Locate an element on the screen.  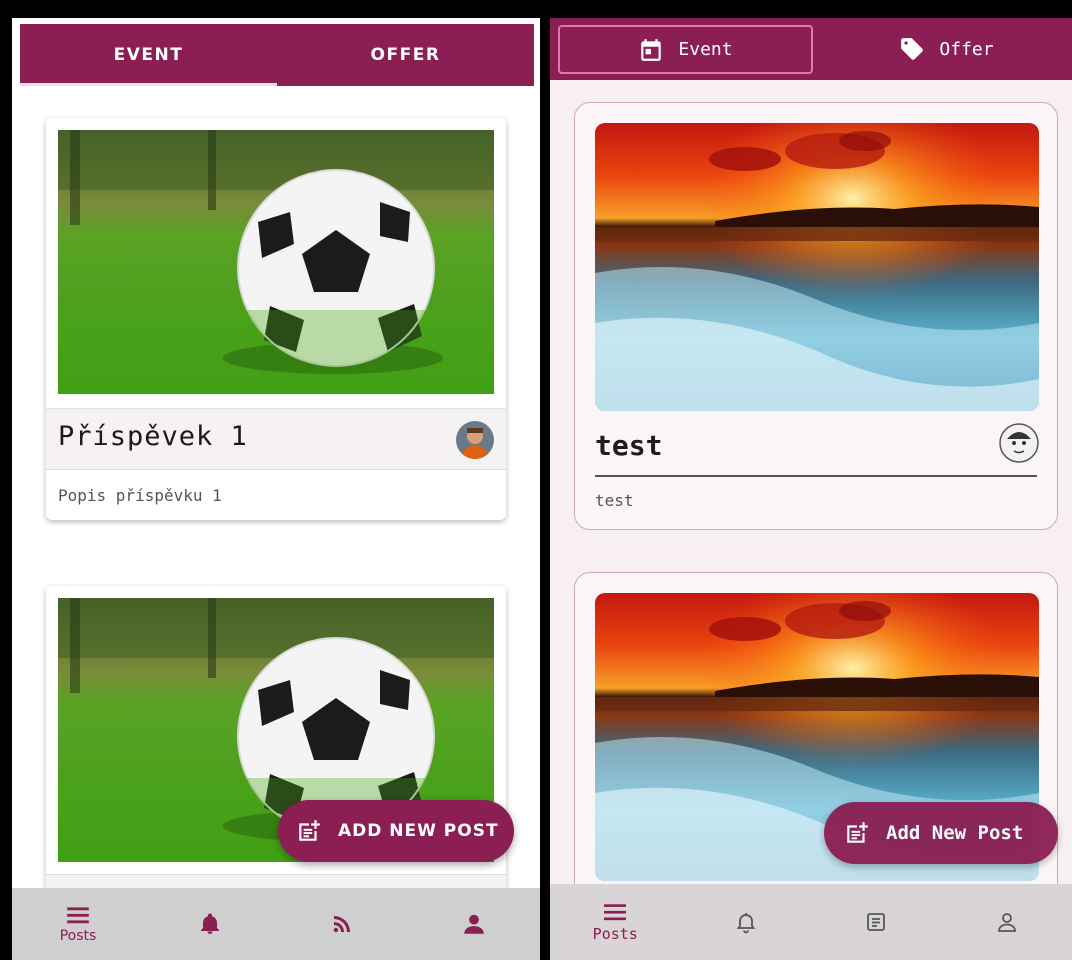
tab-offer: Offer is located at coordinates (946, 49).